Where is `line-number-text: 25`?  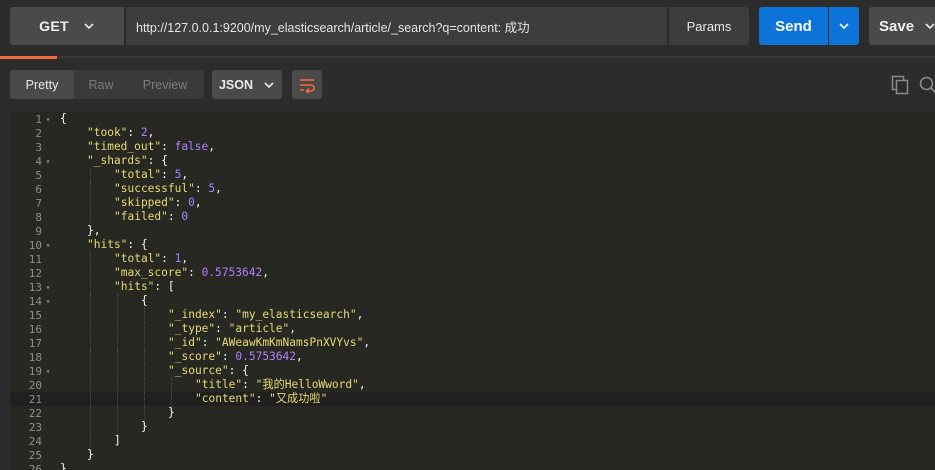 line-number-text: 25 is located at coordinates (35, 455).